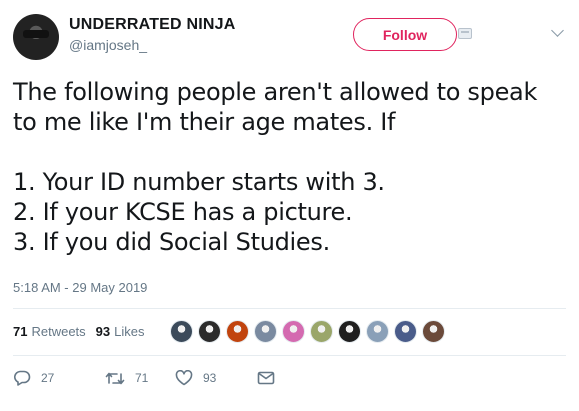 This screenshot has height=411, width=579. Describe the element at coordinates (557, 30) in the screenshot. I see `chevron-down-icon` at that location.